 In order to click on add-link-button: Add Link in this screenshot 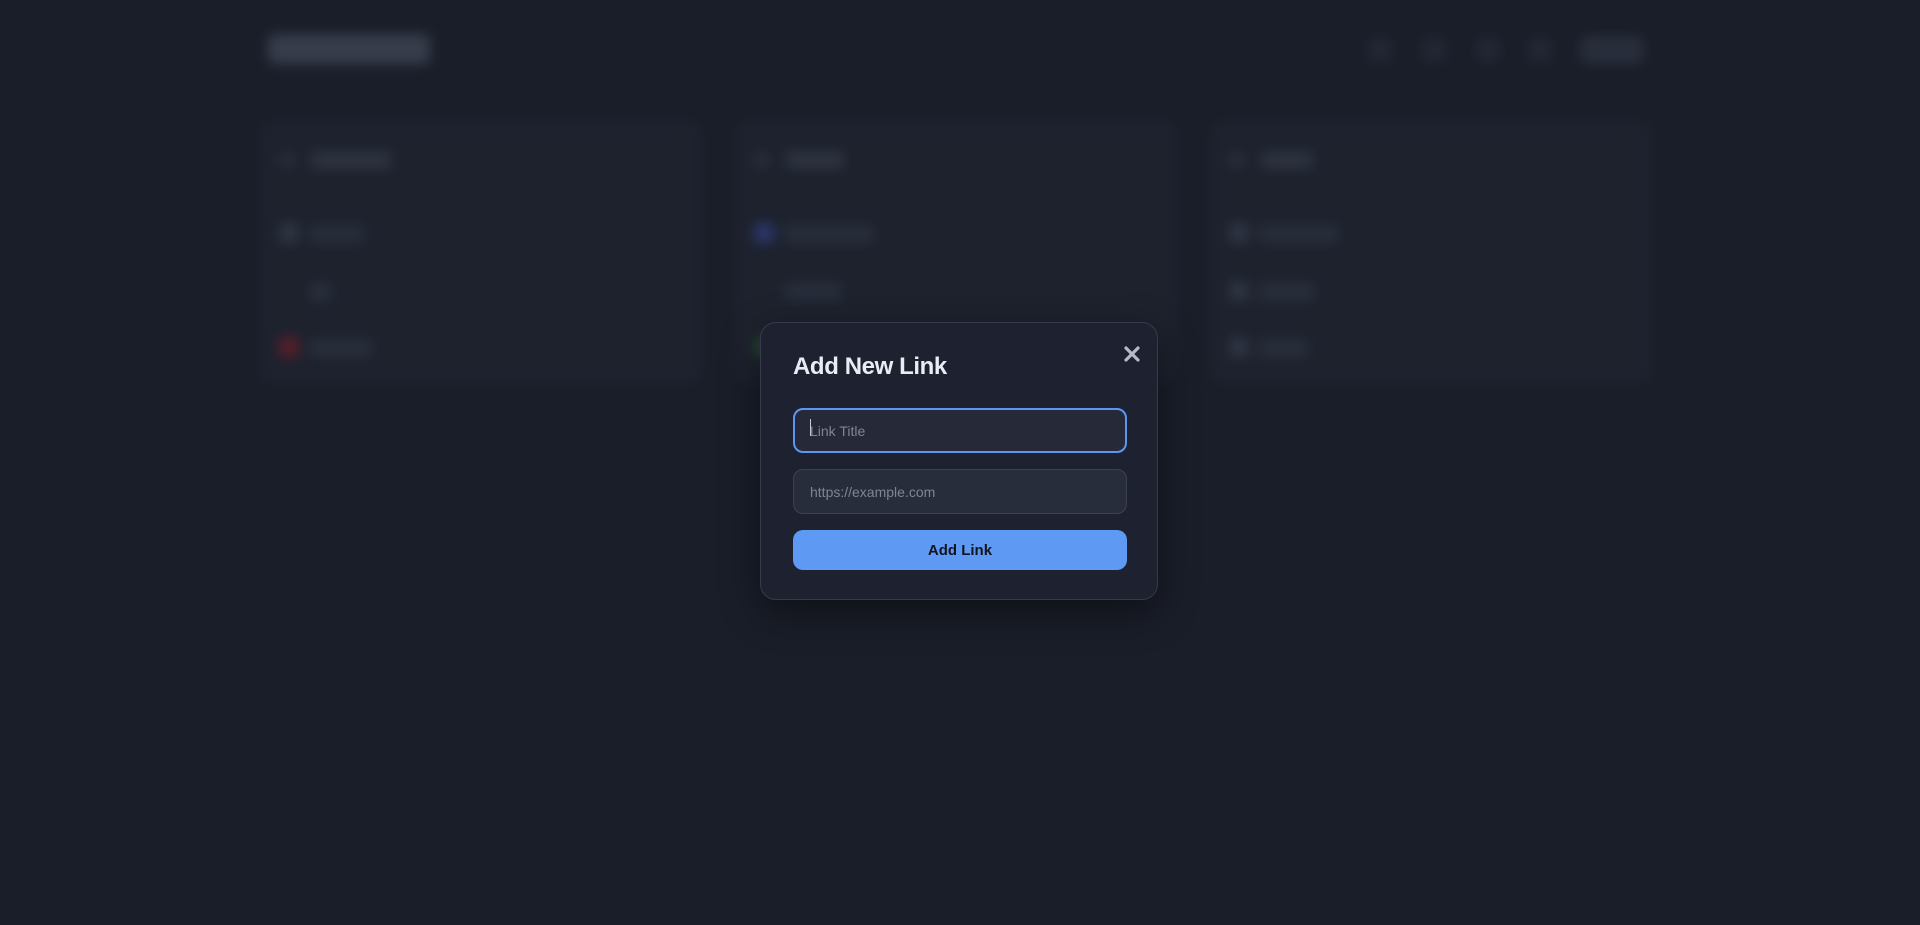, I will do `click(960, 550)`.